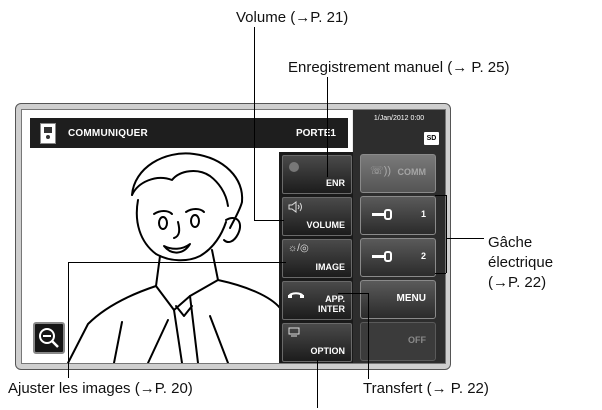 This screenshot has height=410, width=602. Describe the element at coordinates (254, 124) in the screenshot. I see `volume-leader-v` at that location.